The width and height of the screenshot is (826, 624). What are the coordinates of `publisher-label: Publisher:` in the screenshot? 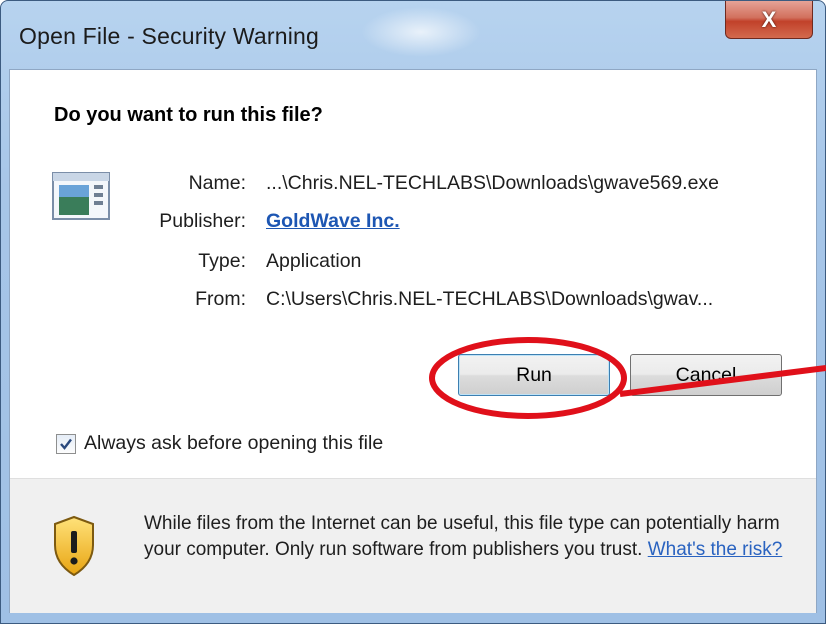 It's located at (202, 221).